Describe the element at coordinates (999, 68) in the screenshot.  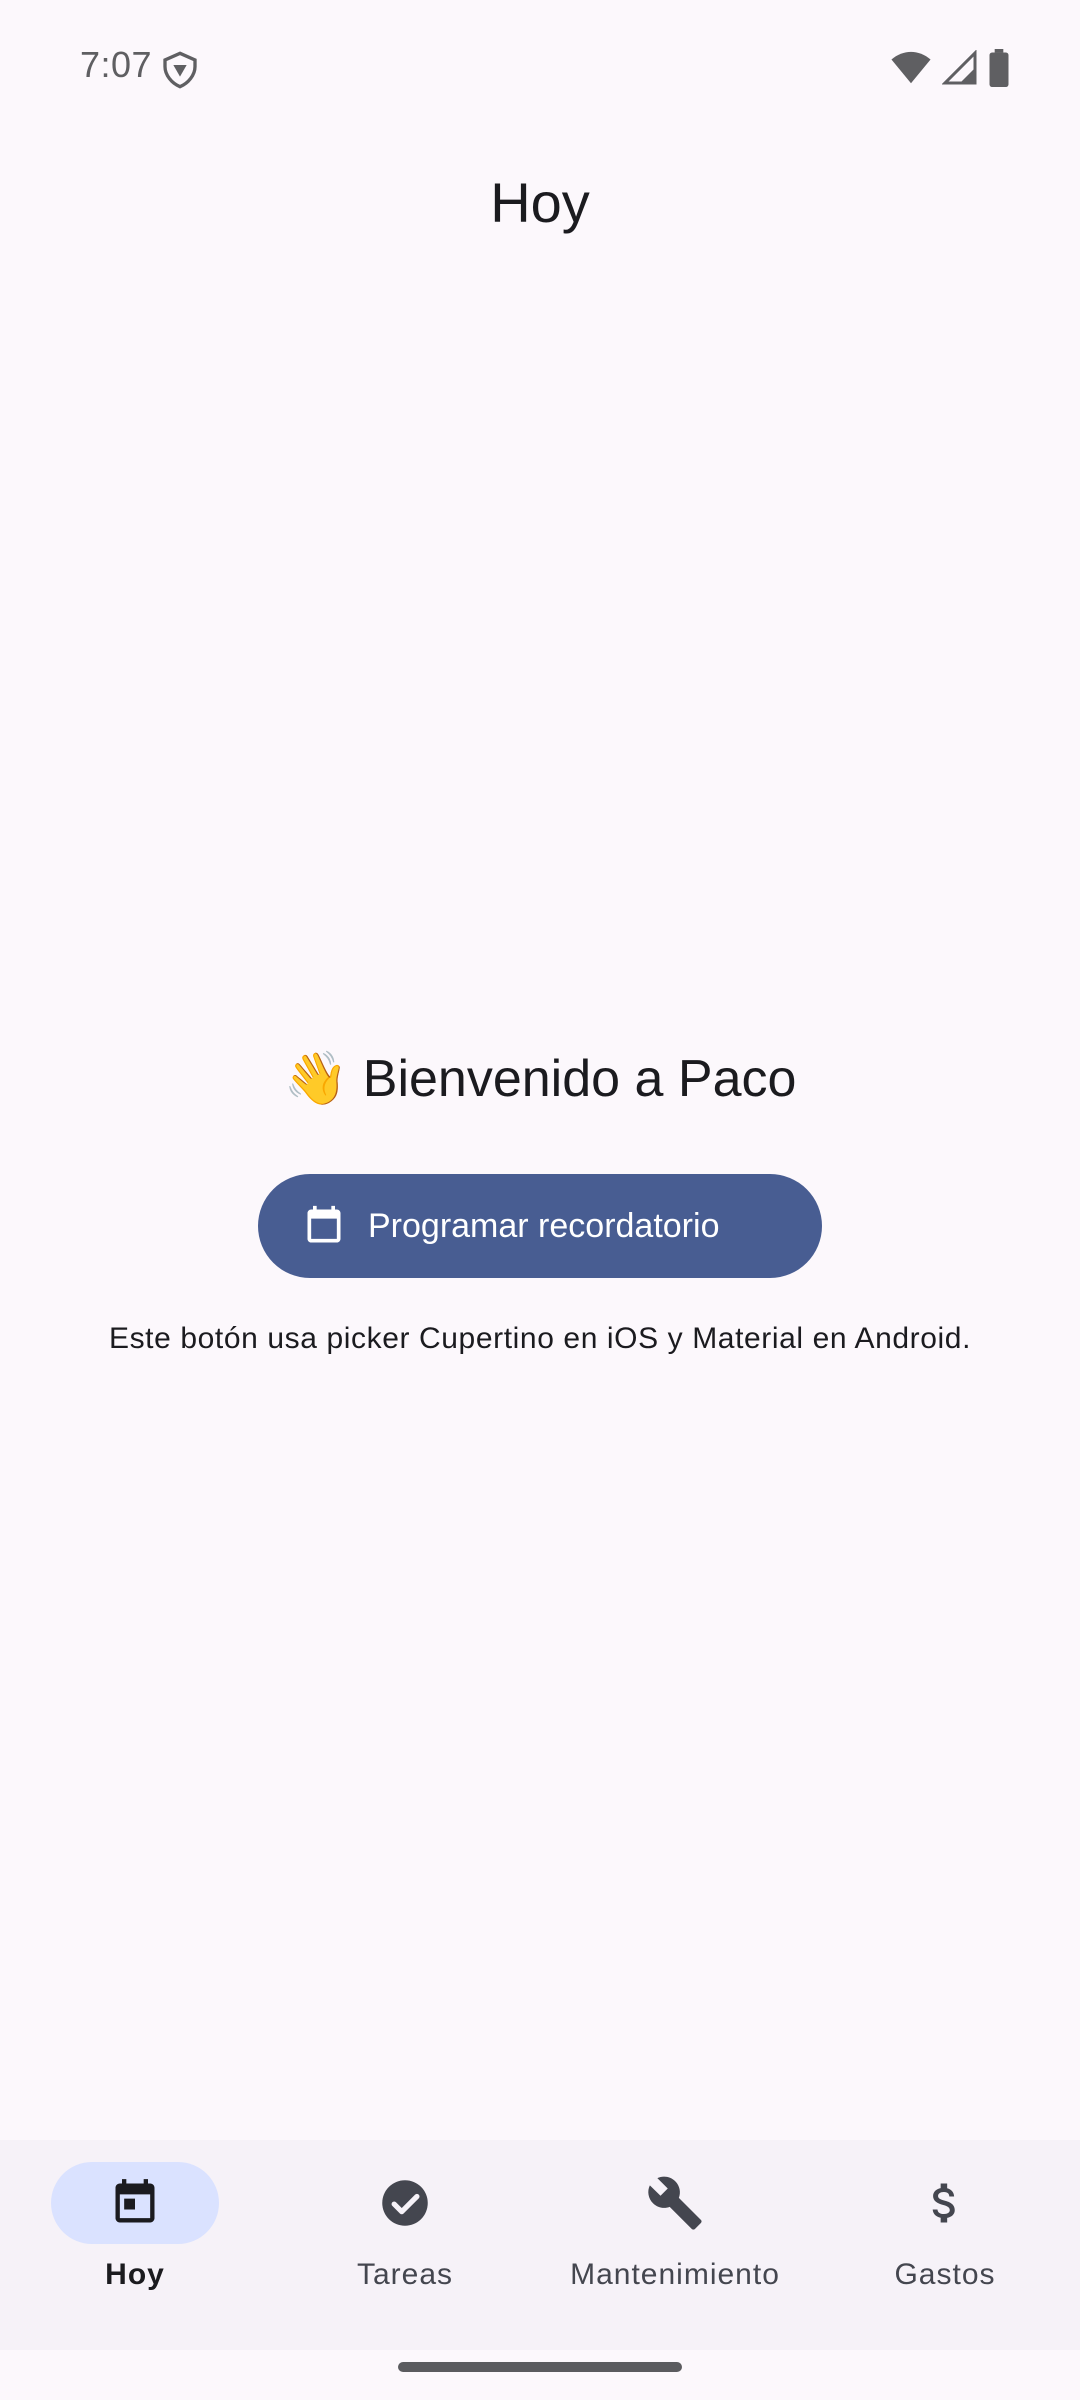
I see `battery-icon` at that location.